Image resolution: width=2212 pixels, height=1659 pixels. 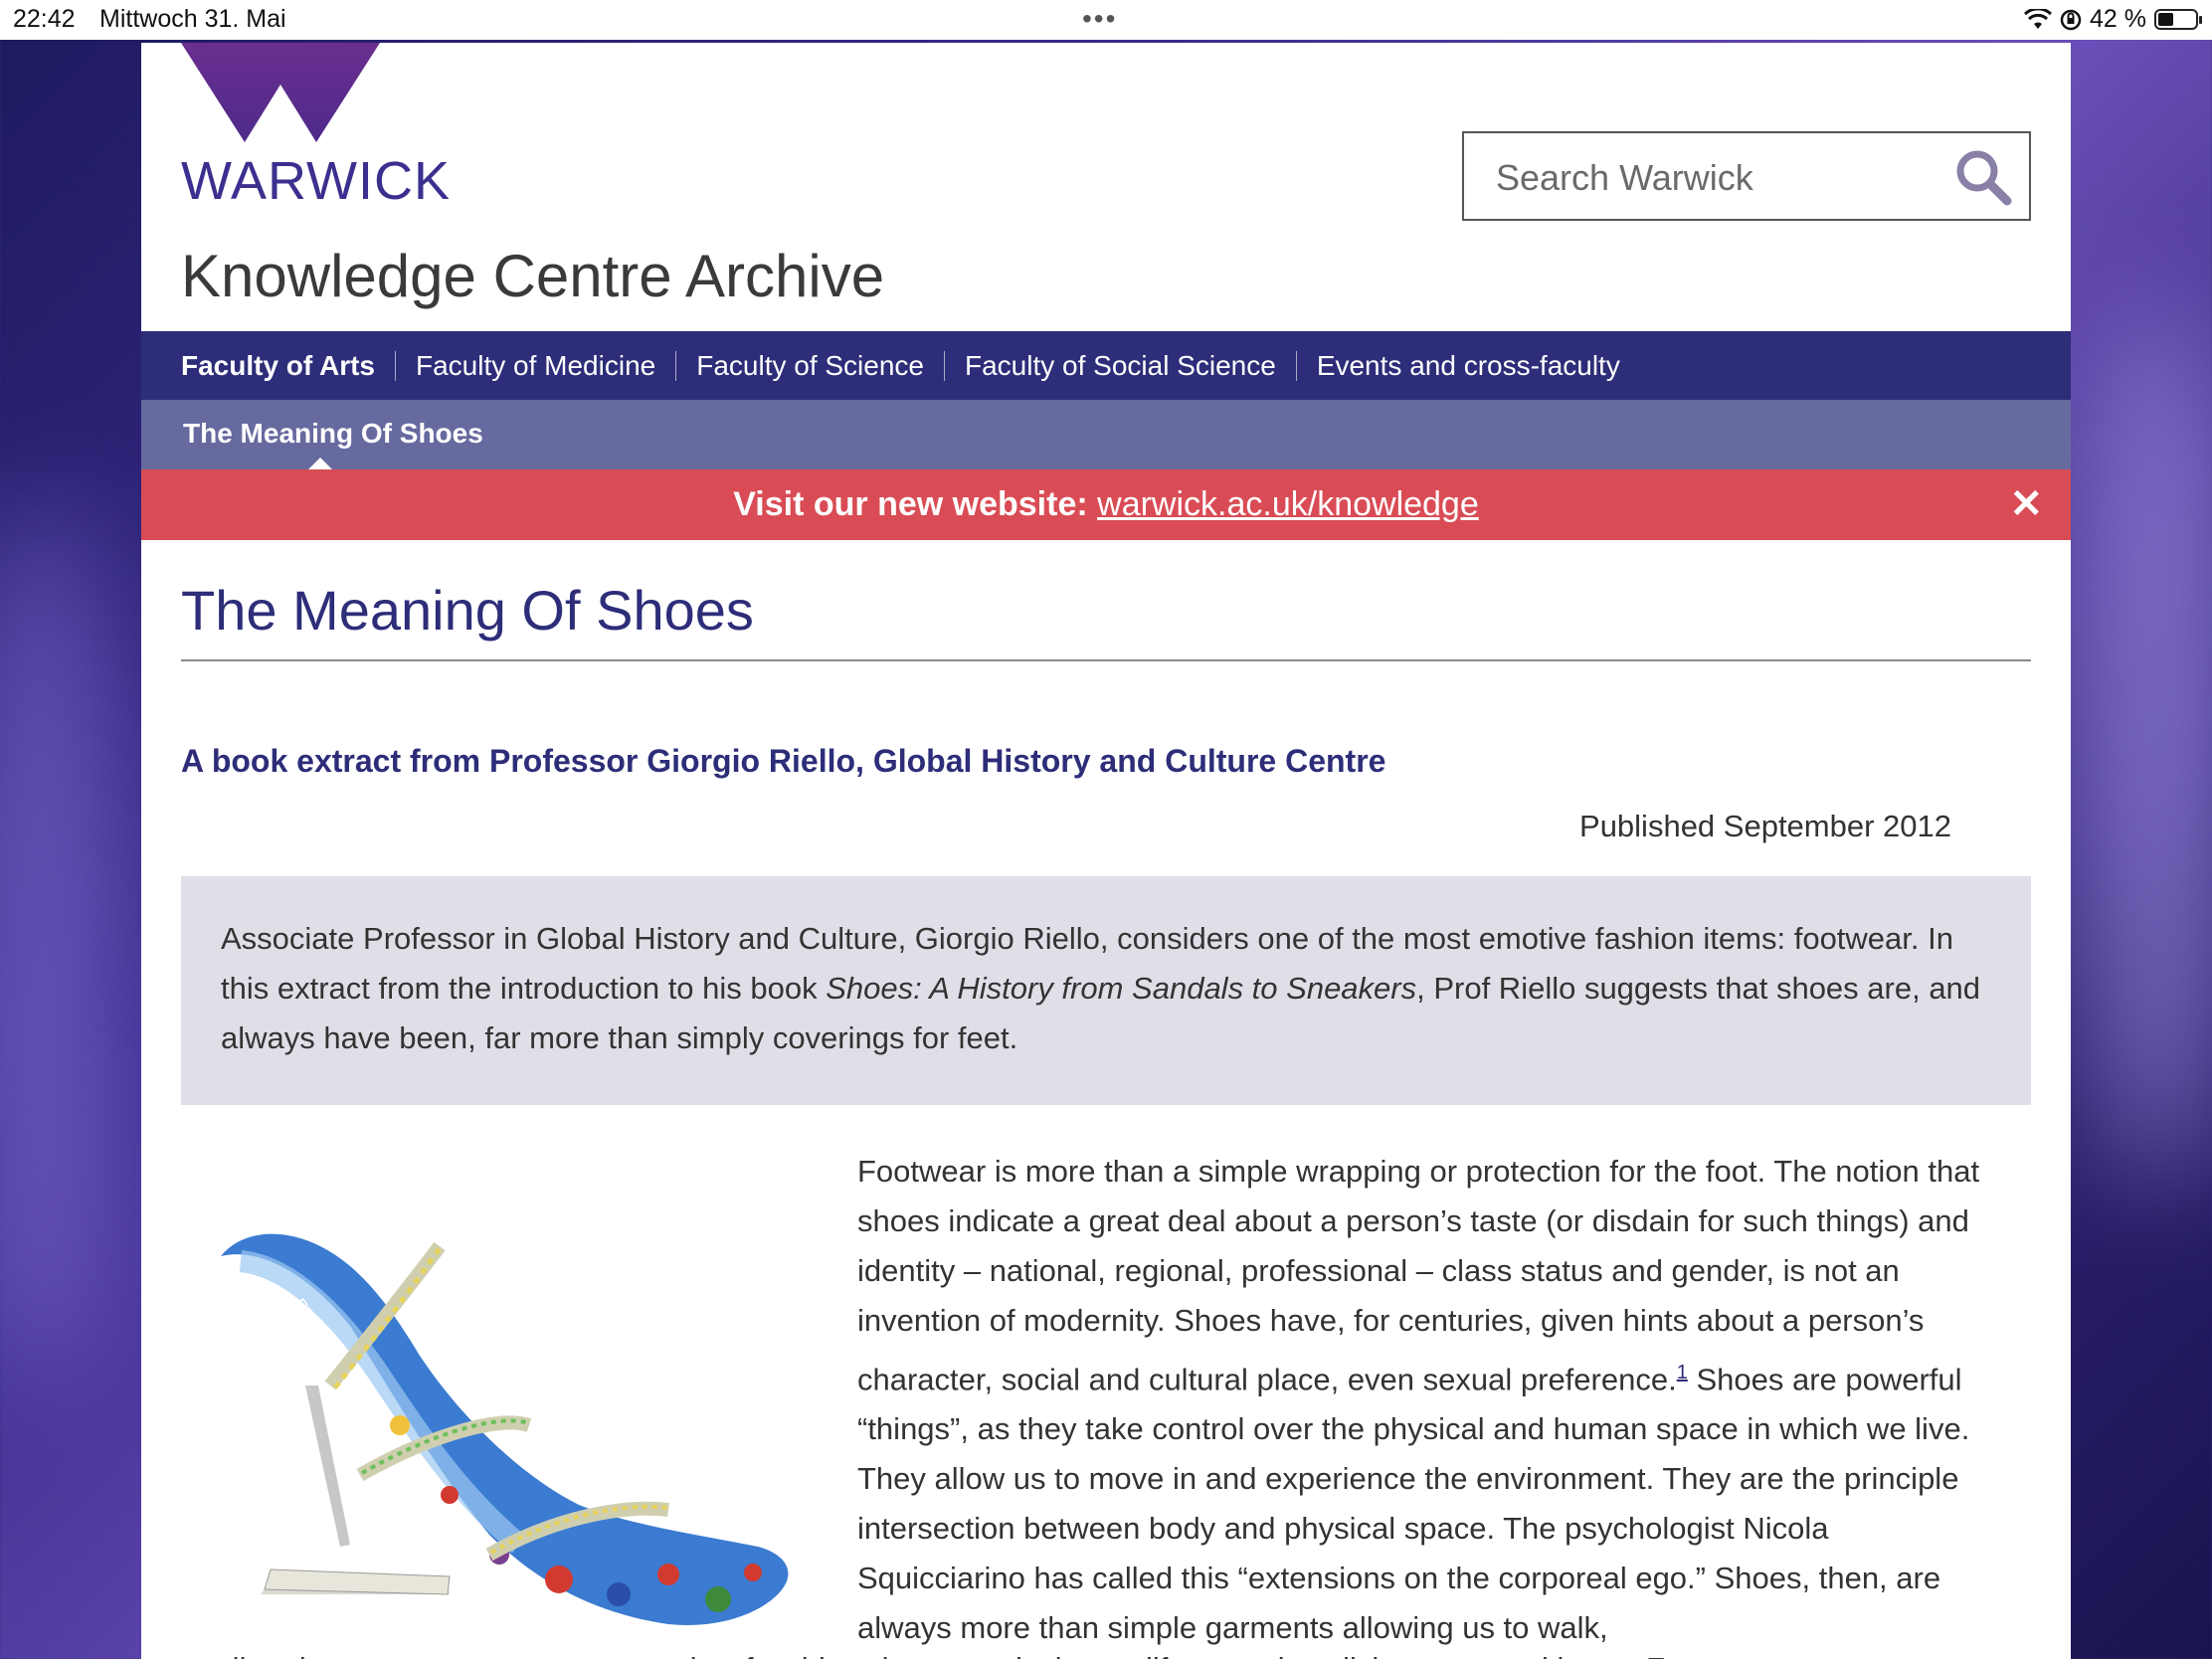 What do you see at coordinates (2118, 19) in the screenshot?
I see `battery-percent: 42 %` at bounding box center [2118, 19].